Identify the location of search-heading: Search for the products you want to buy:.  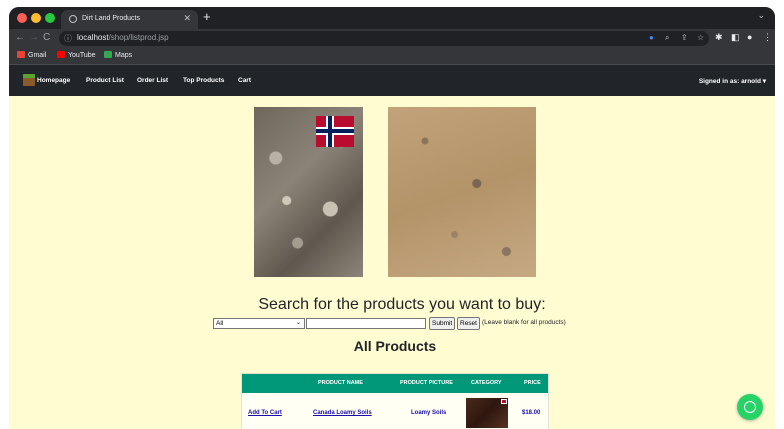
(402, 304).